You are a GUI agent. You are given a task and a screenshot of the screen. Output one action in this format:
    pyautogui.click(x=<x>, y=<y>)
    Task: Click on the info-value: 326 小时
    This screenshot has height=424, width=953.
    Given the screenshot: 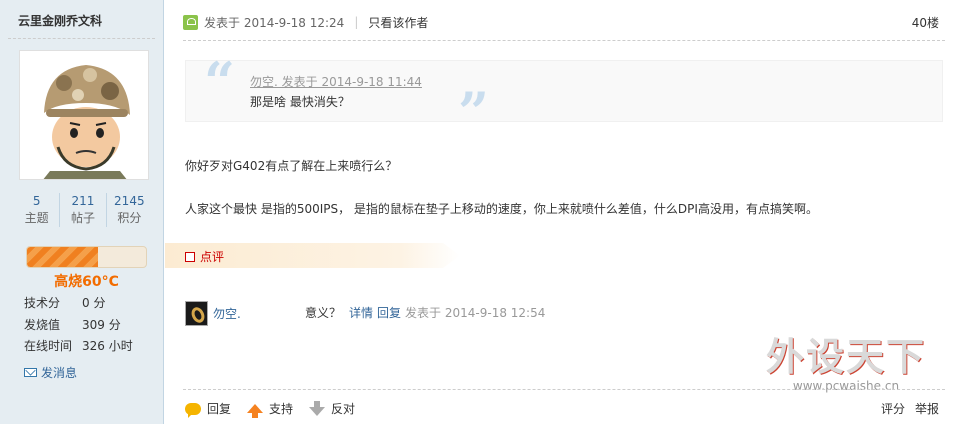 What is the action you would take?
    pyautogui.click(x=107, y=346)
    